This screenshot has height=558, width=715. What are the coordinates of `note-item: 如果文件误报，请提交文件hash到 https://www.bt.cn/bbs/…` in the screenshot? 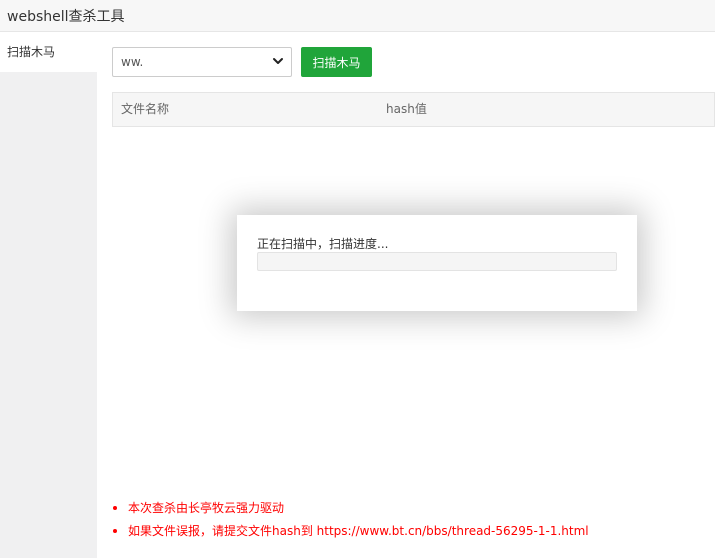 It's located at (408, 531).